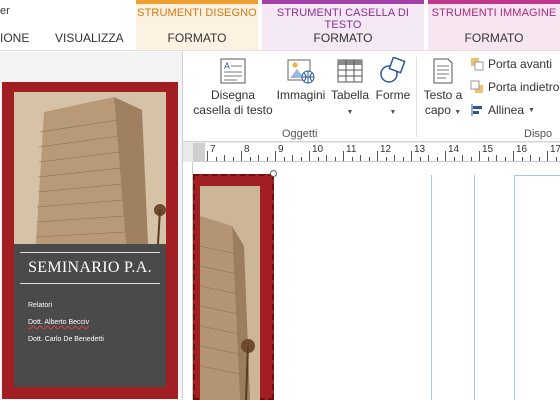 The height and width of the screenshot is (400, 560). What do you see at coordinates (458, 112) in the screenshot?
I see `wrap-text-dropdown-icon: ▼` at bounding box center [458, 112].